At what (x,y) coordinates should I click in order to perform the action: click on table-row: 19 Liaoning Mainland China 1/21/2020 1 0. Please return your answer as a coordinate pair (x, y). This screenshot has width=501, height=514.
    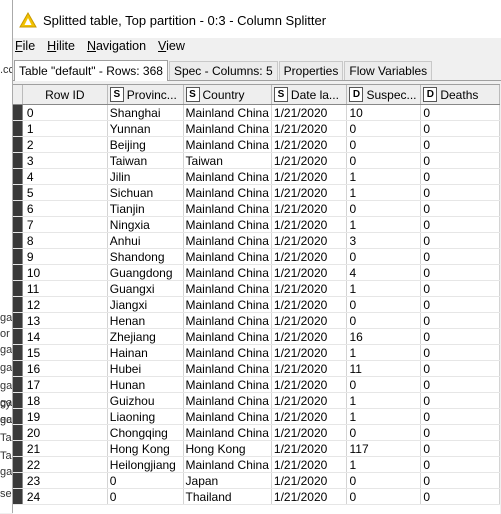
    Looking at the image, I should click on (256, 416).